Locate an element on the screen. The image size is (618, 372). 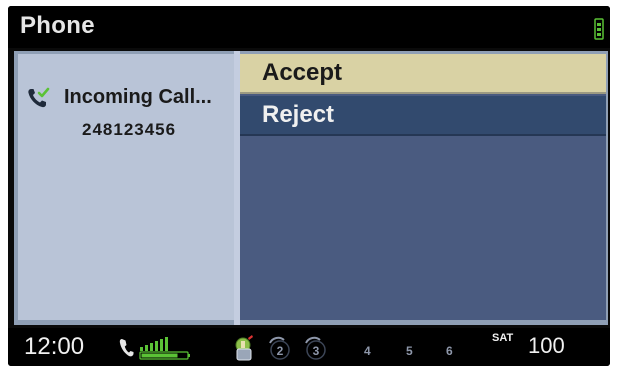
source-label: SAT is located at coordinates (503, 338).